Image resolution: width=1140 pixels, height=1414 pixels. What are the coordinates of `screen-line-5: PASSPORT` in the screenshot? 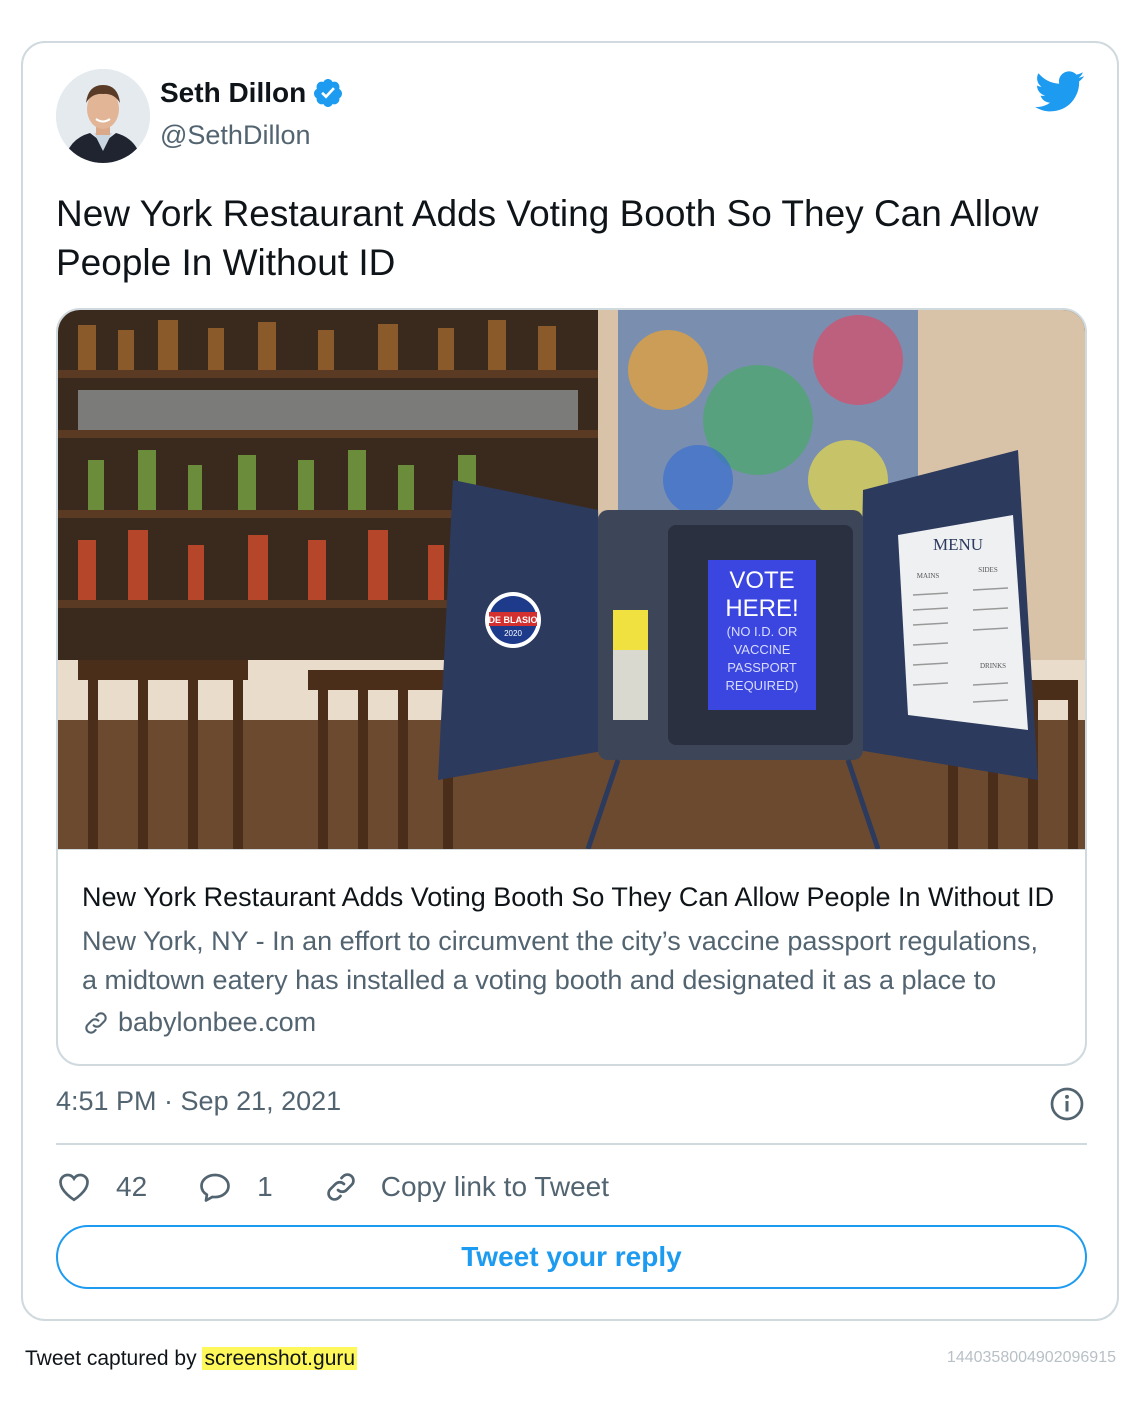 It's located at (762, 667).